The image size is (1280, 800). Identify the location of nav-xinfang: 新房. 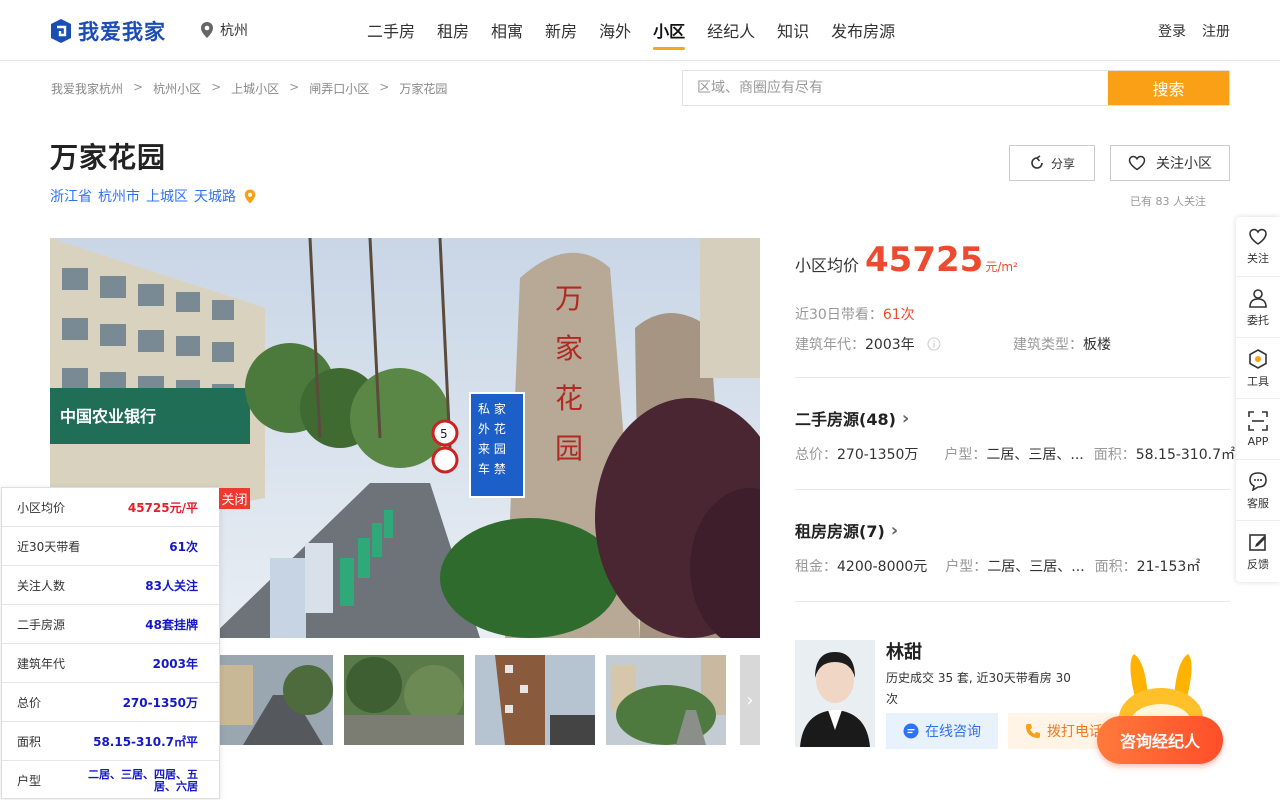
(561, 34).